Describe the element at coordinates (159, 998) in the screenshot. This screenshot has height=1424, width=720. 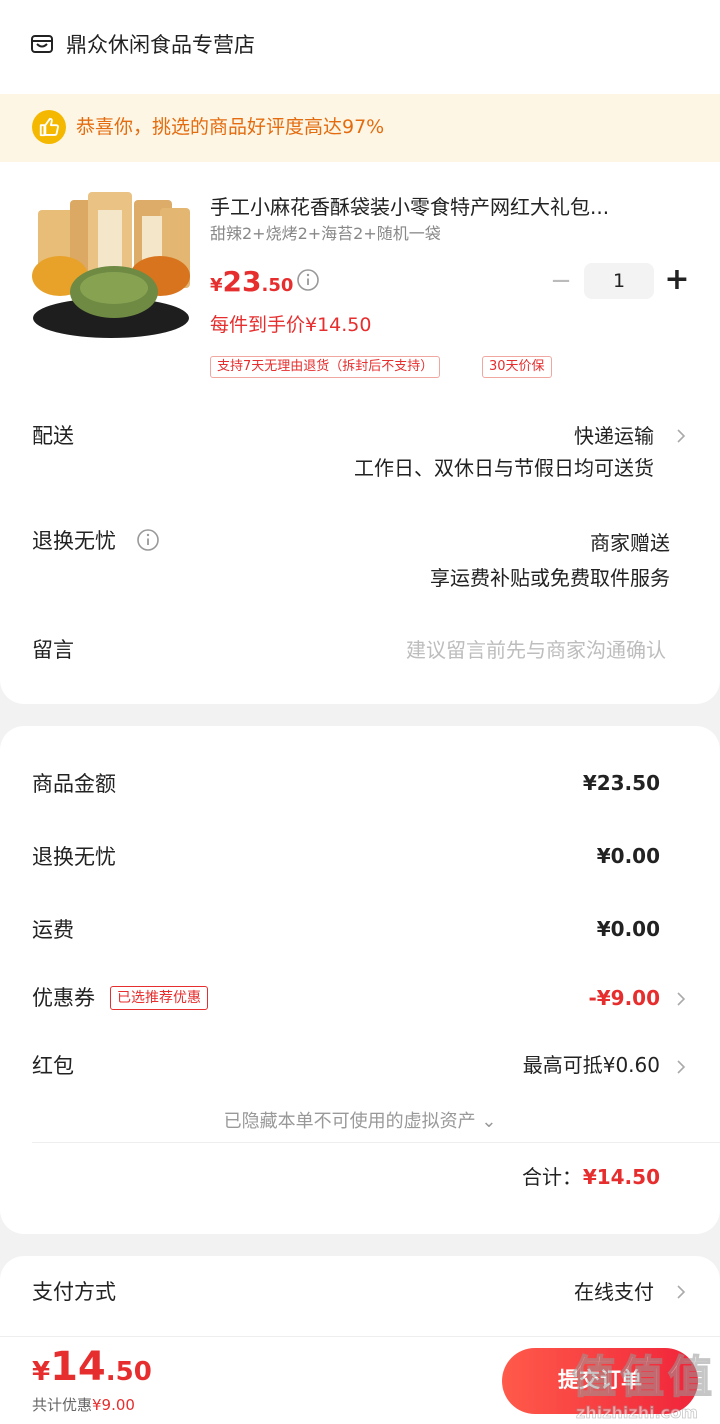
I see `coupon-selected-tag: 已选推荐优惠` at that location.